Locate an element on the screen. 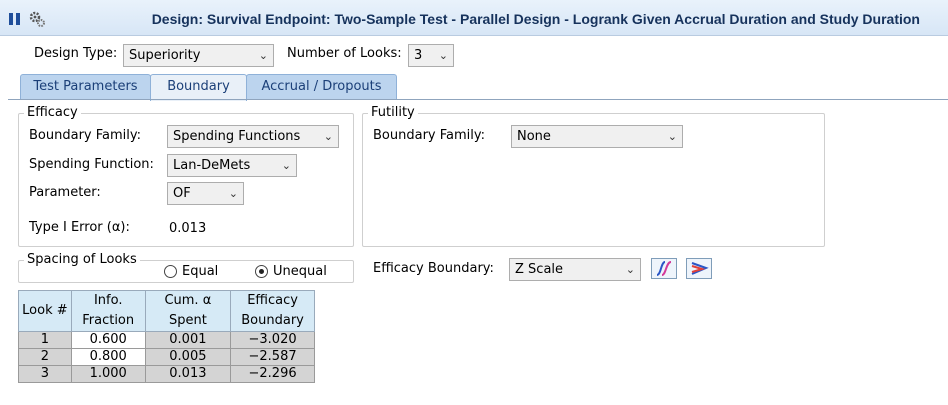 This screenshot has height=405, width=948. header-cum-alpha-spent: Cum. α Spent is located at coordinates (188, 311).